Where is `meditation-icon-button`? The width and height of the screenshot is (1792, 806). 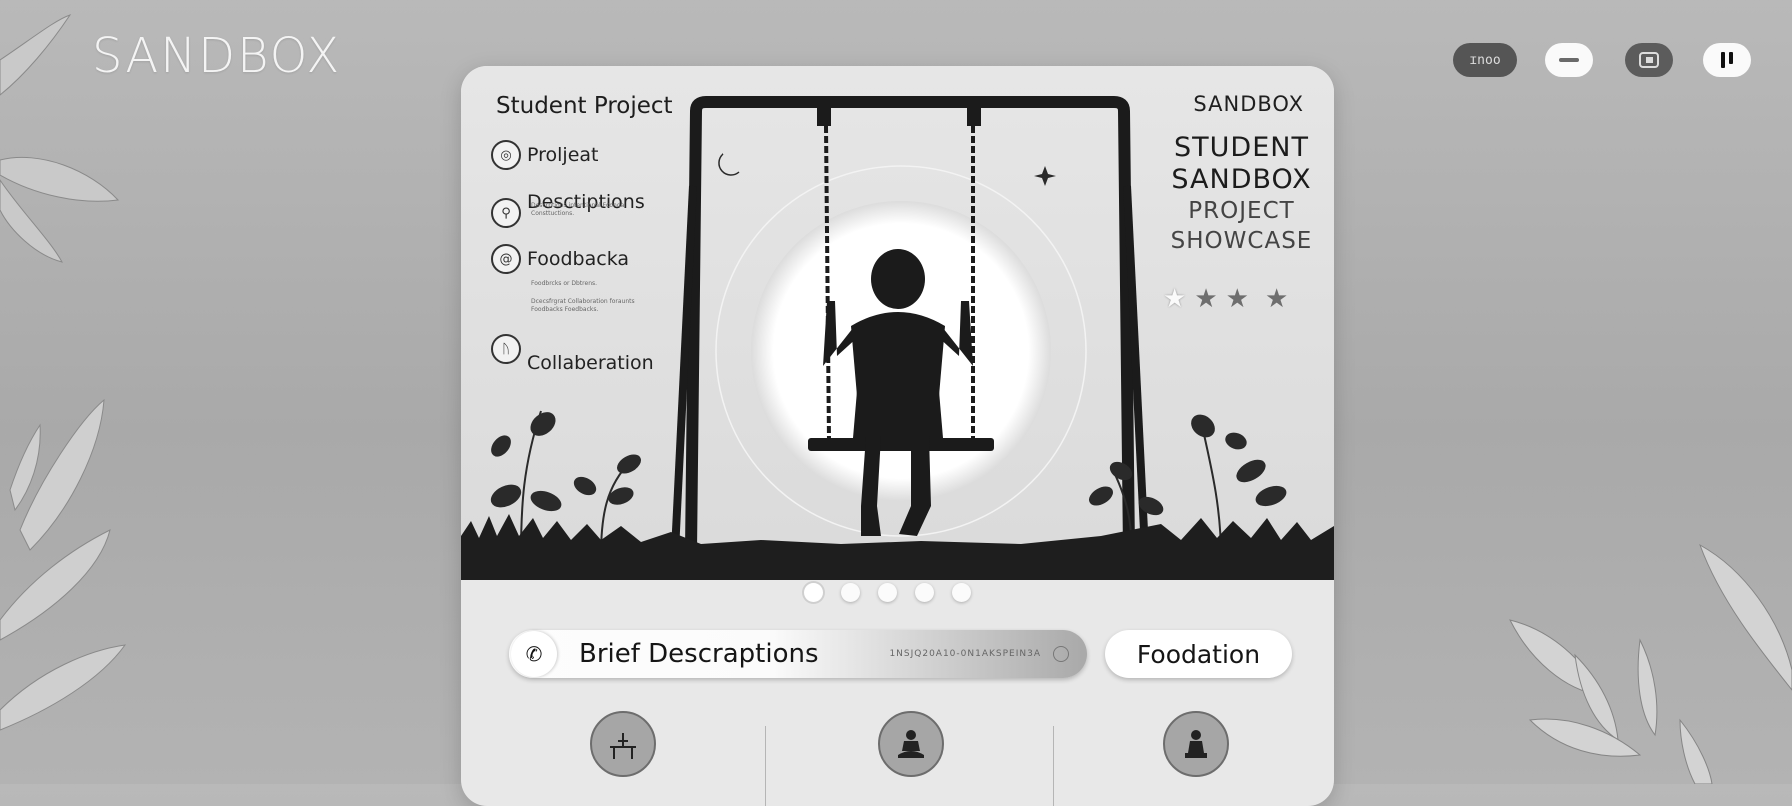
meditation-icon-button is located at coordinates (911, 744).